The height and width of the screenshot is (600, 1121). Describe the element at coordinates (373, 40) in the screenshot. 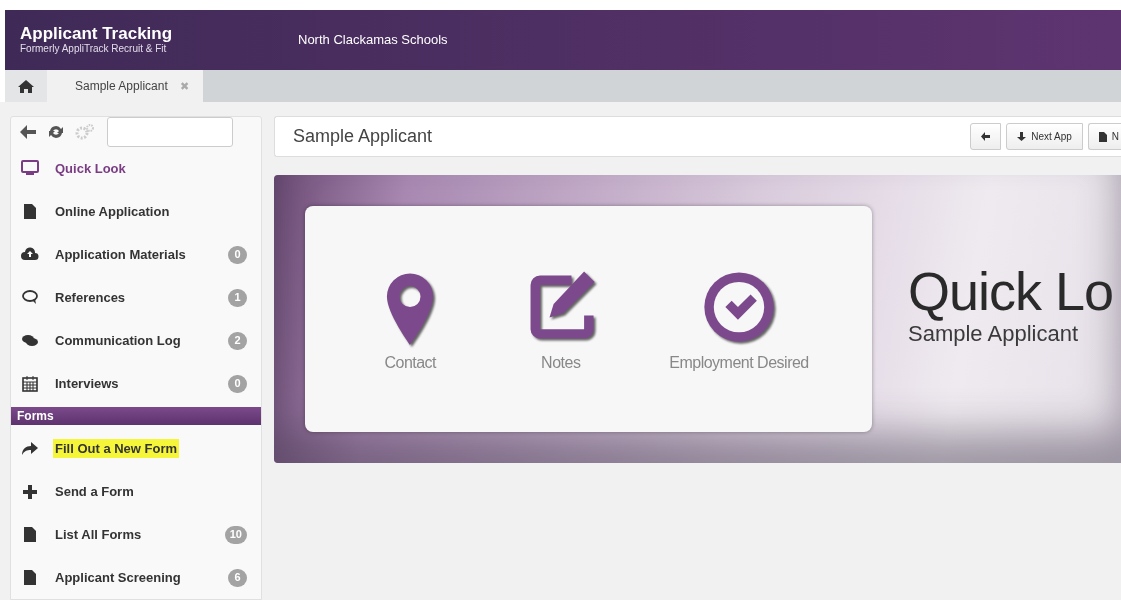

I see `district-name: North Clackamas Schools` at that location.